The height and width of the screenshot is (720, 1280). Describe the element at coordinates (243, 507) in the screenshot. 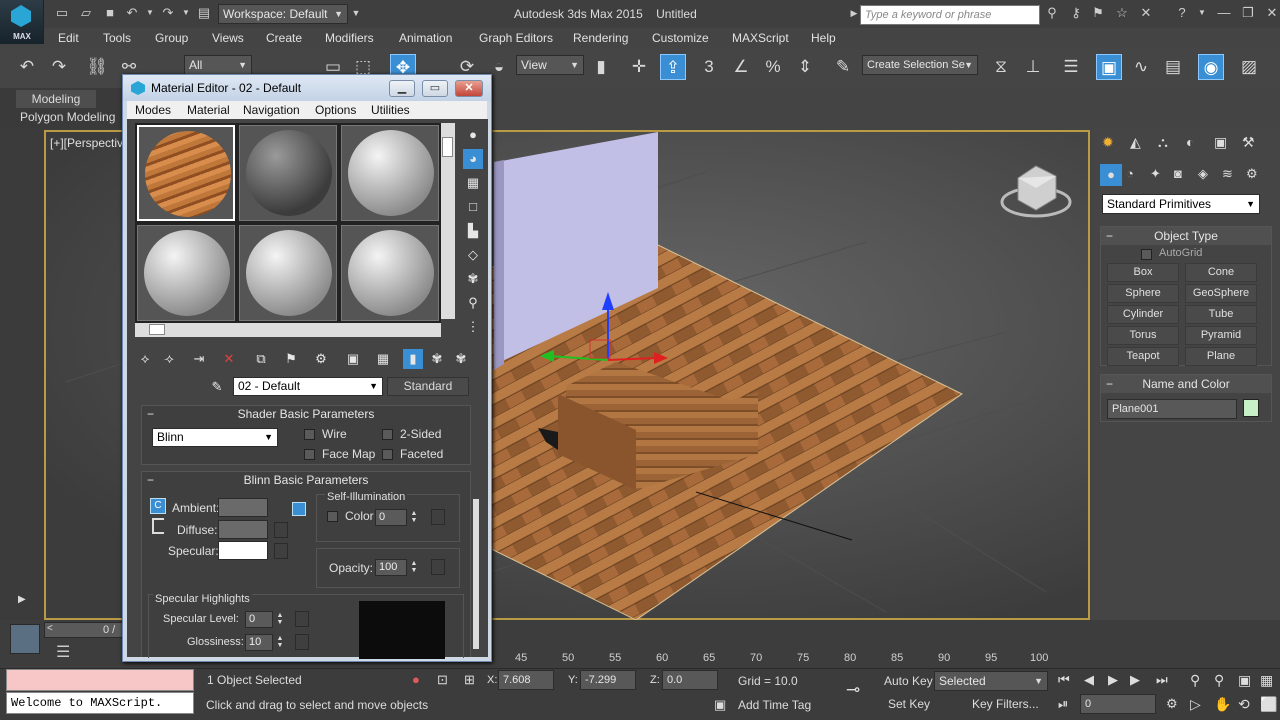

I see `ambient-color-swatch` at that location.